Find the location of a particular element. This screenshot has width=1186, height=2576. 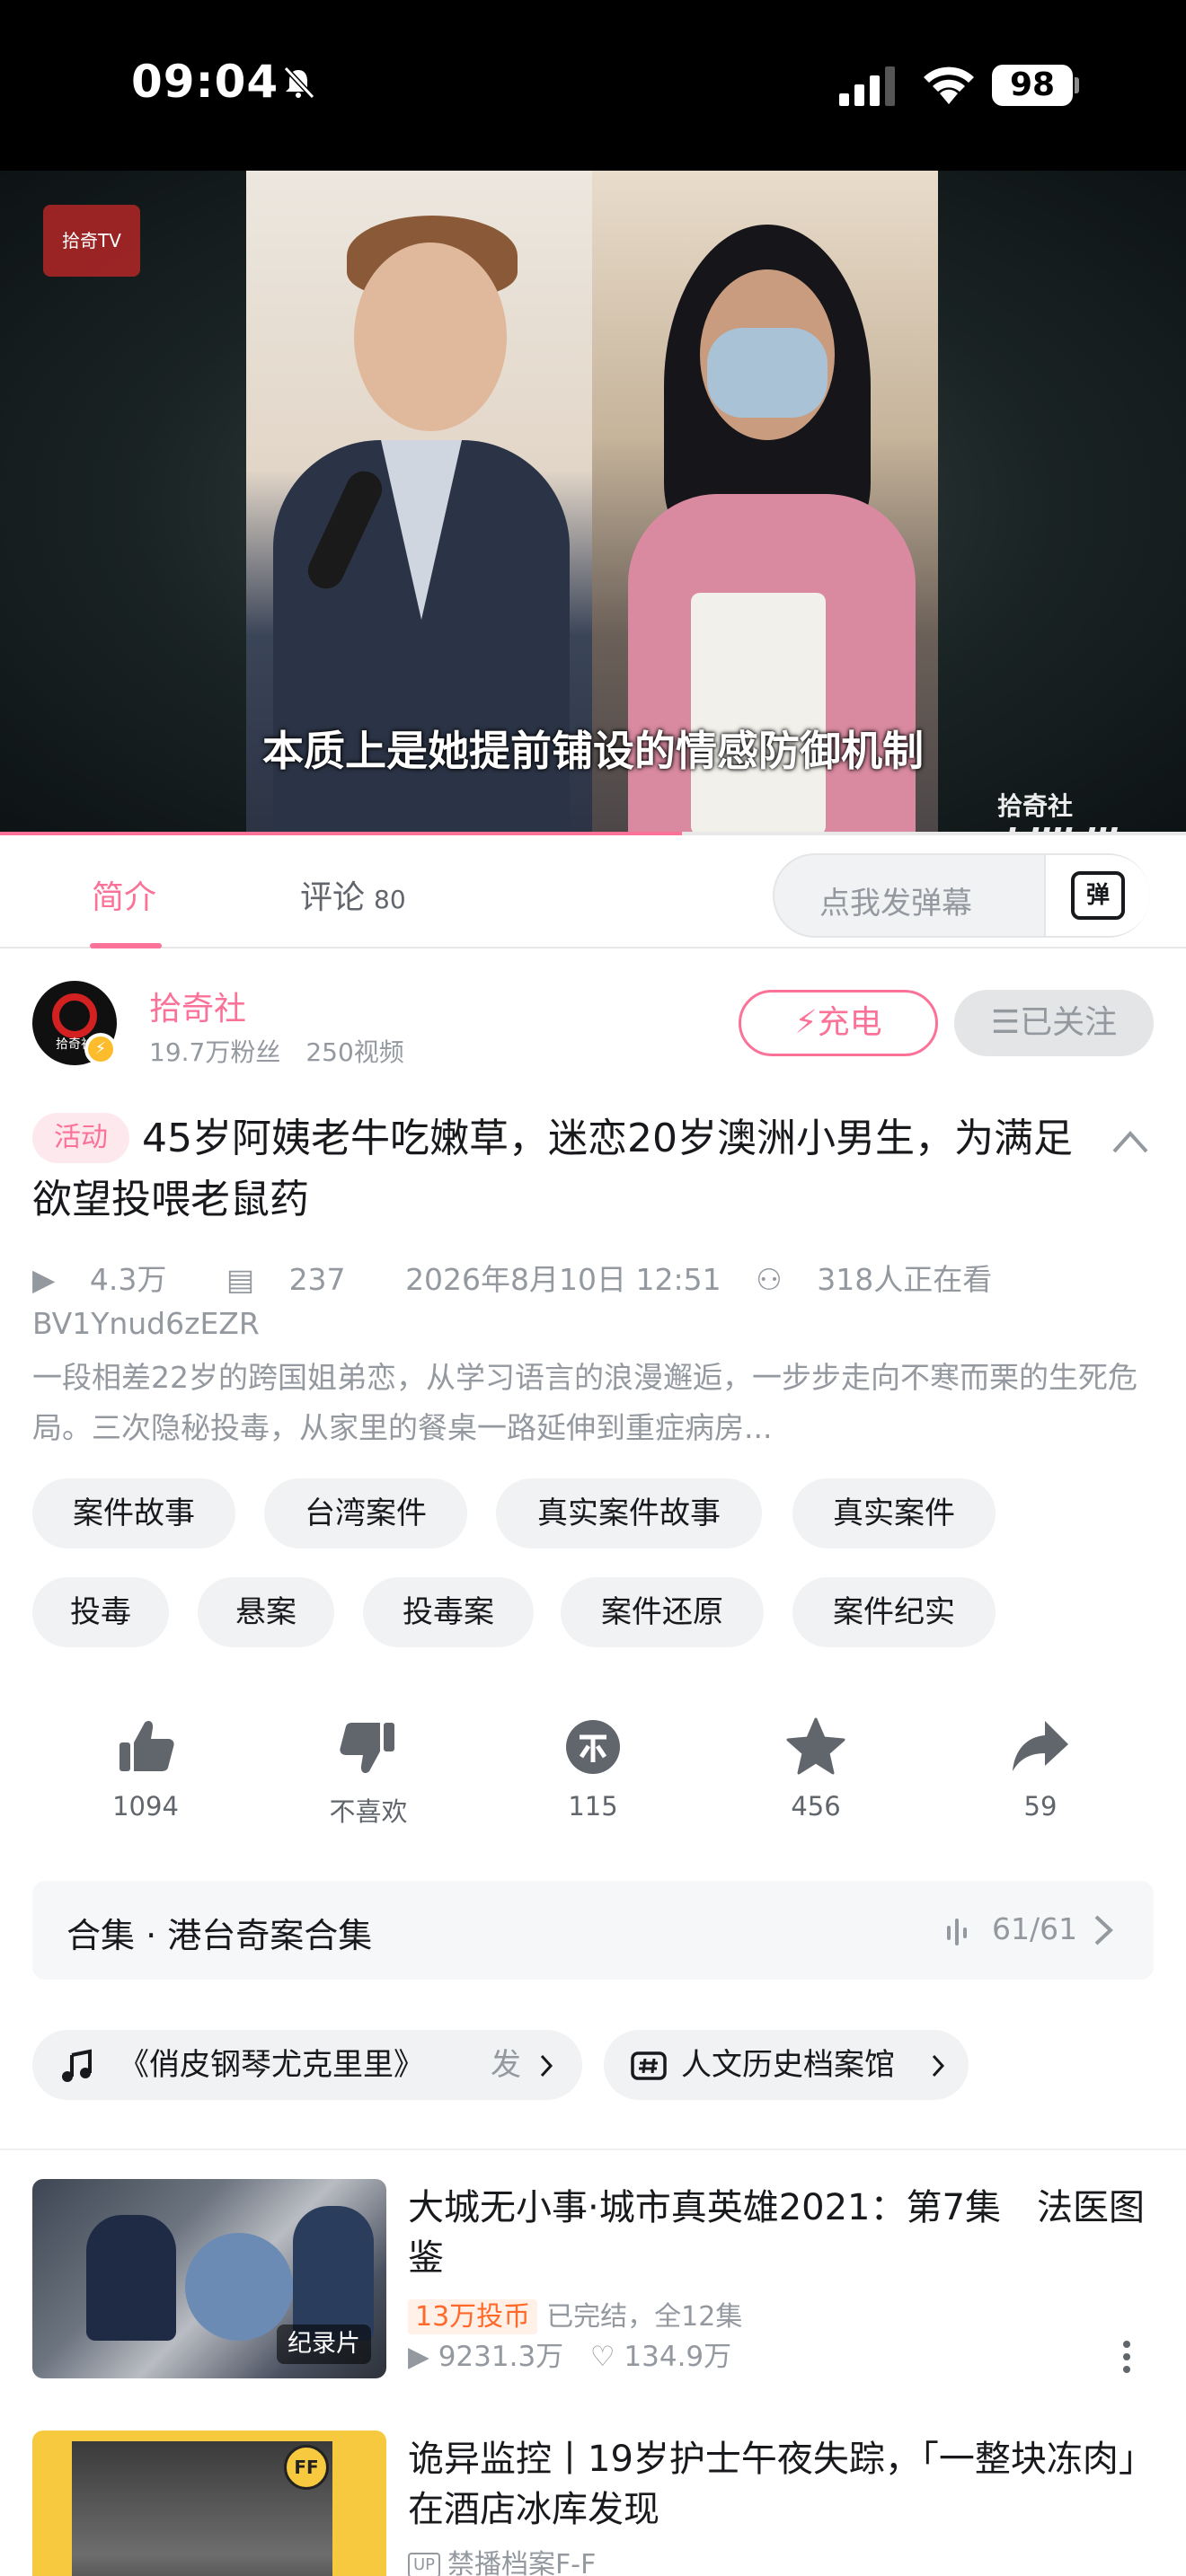

bvid: BV1Ynud6zEZR is located at coordinates (146, 1323).